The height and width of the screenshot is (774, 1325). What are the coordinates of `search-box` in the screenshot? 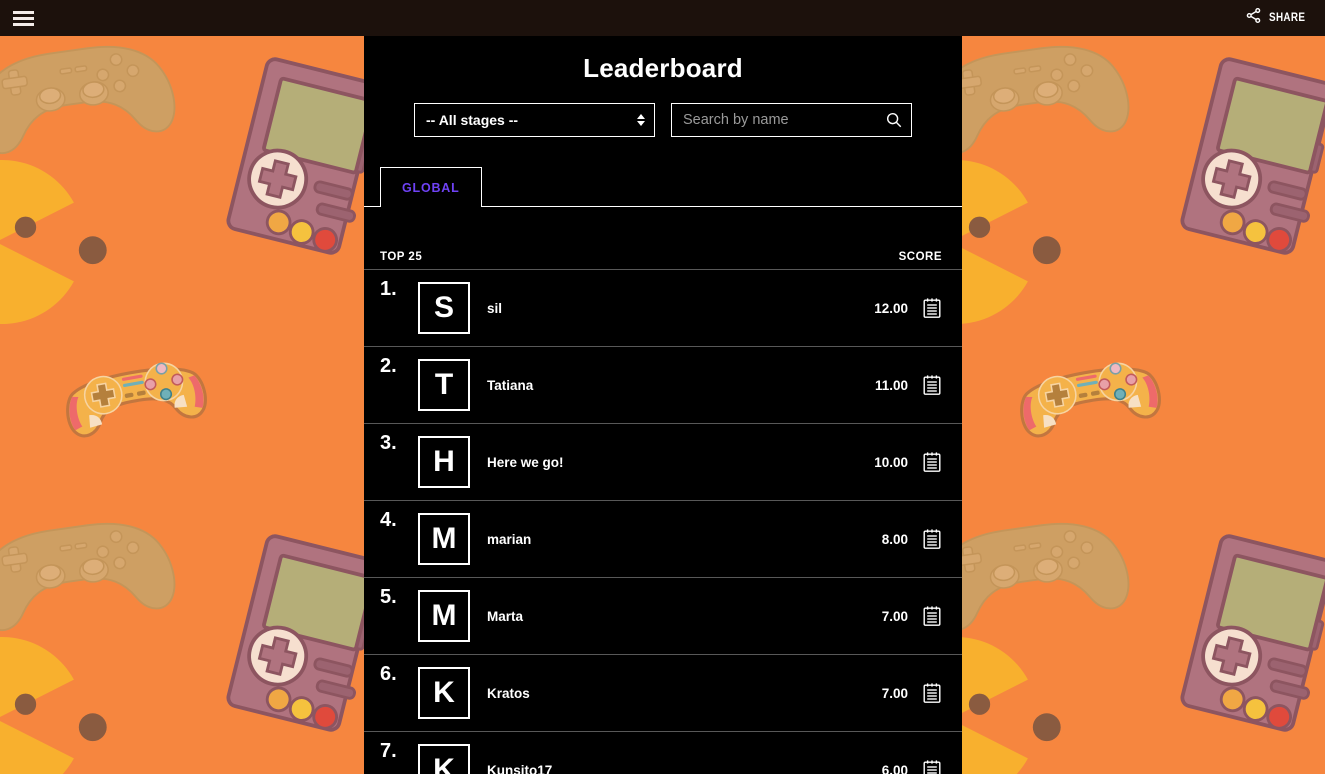 It's located at (791, 120).